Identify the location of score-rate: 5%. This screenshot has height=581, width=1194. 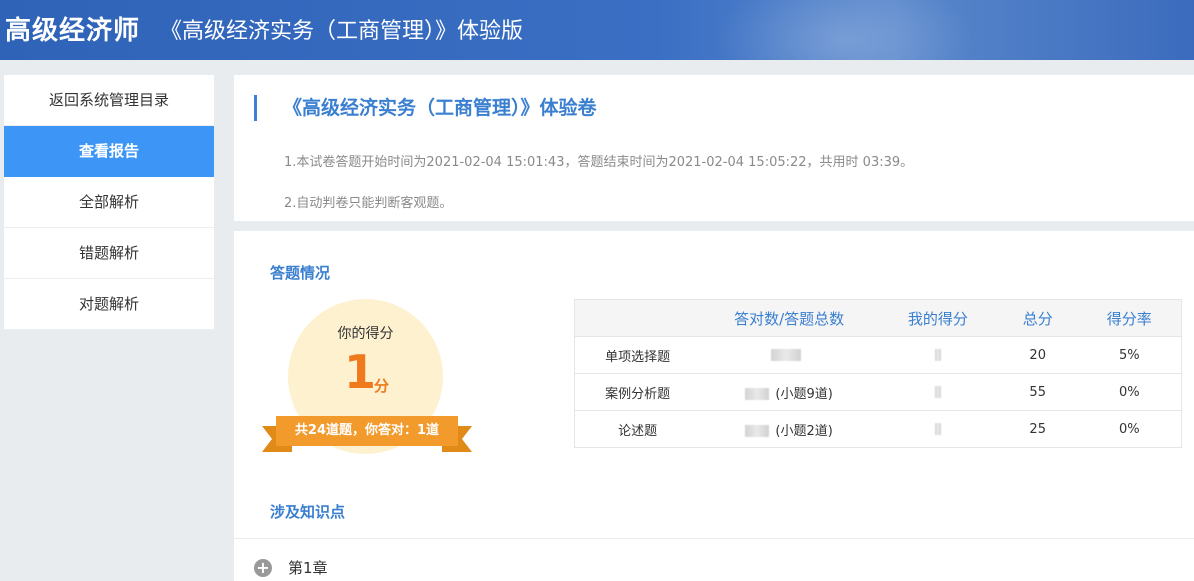
(1130, 355).